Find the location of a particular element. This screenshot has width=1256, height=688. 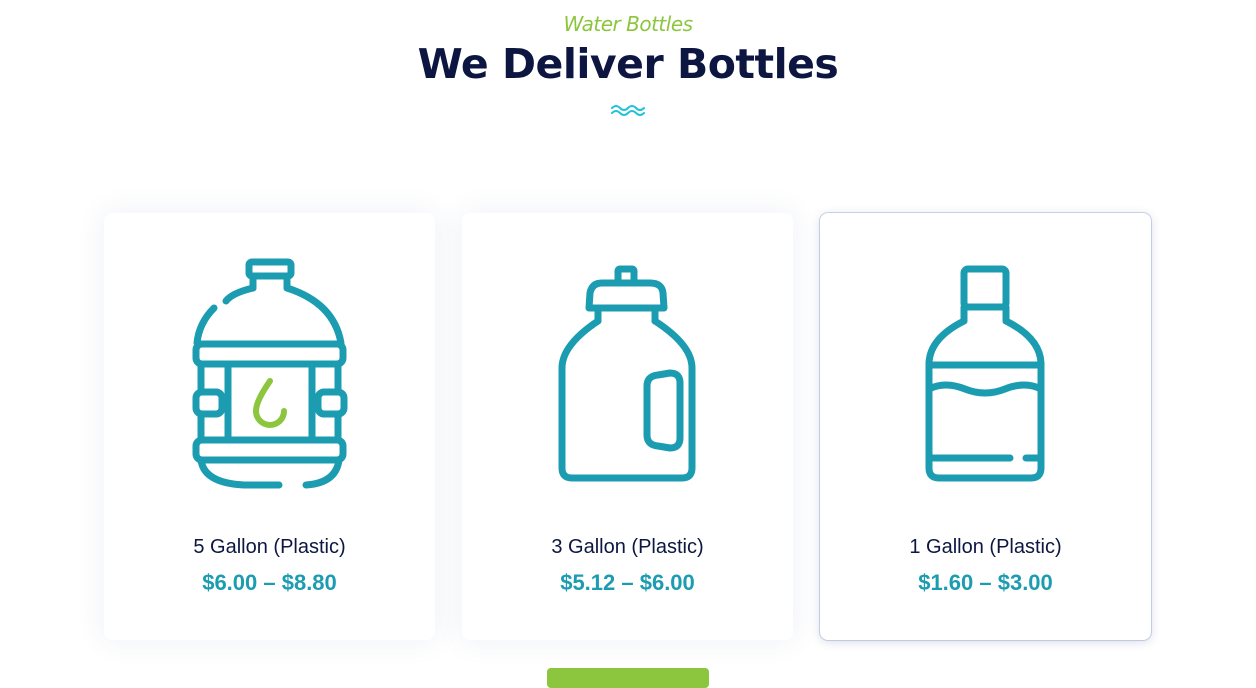

product-price: $6.00 – $8.80 is located at coordinates (269, 582).